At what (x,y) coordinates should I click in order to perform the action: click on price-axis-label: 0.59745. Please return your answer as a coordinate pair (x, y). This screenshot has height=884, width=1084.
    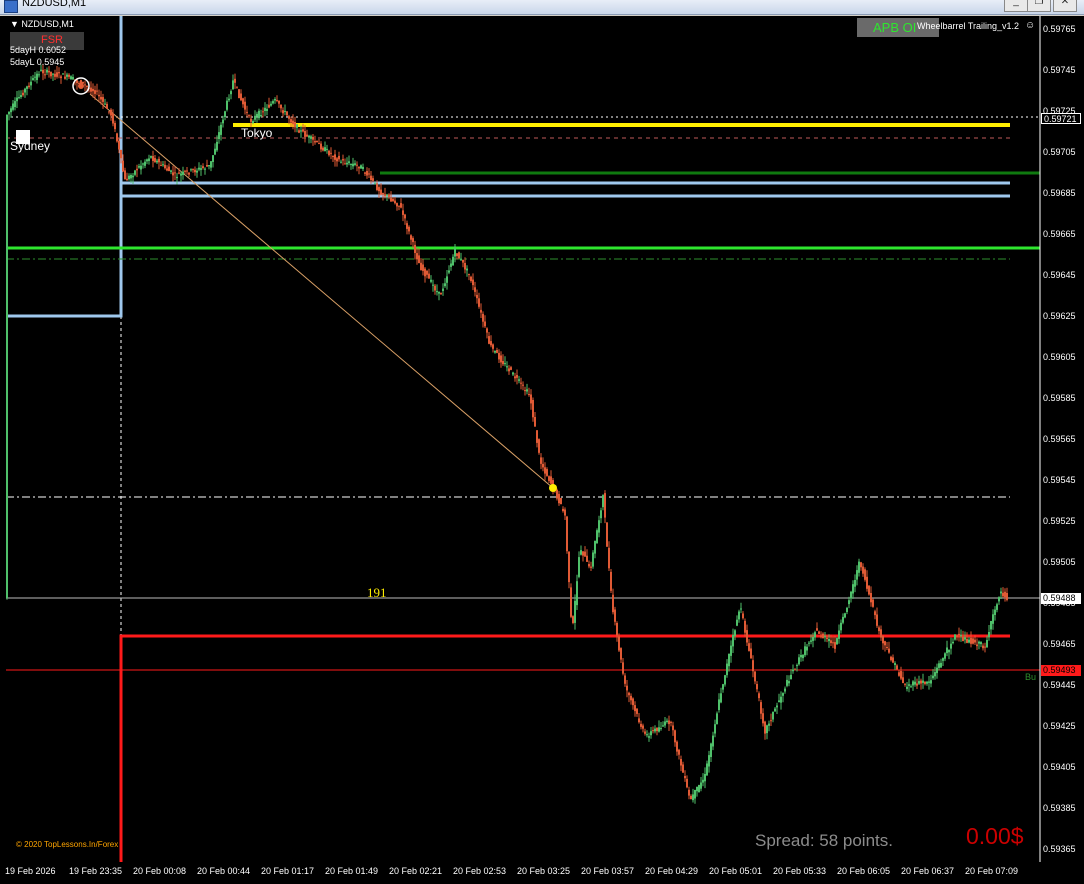
    Looking at the image, I should click on (1059, 70).